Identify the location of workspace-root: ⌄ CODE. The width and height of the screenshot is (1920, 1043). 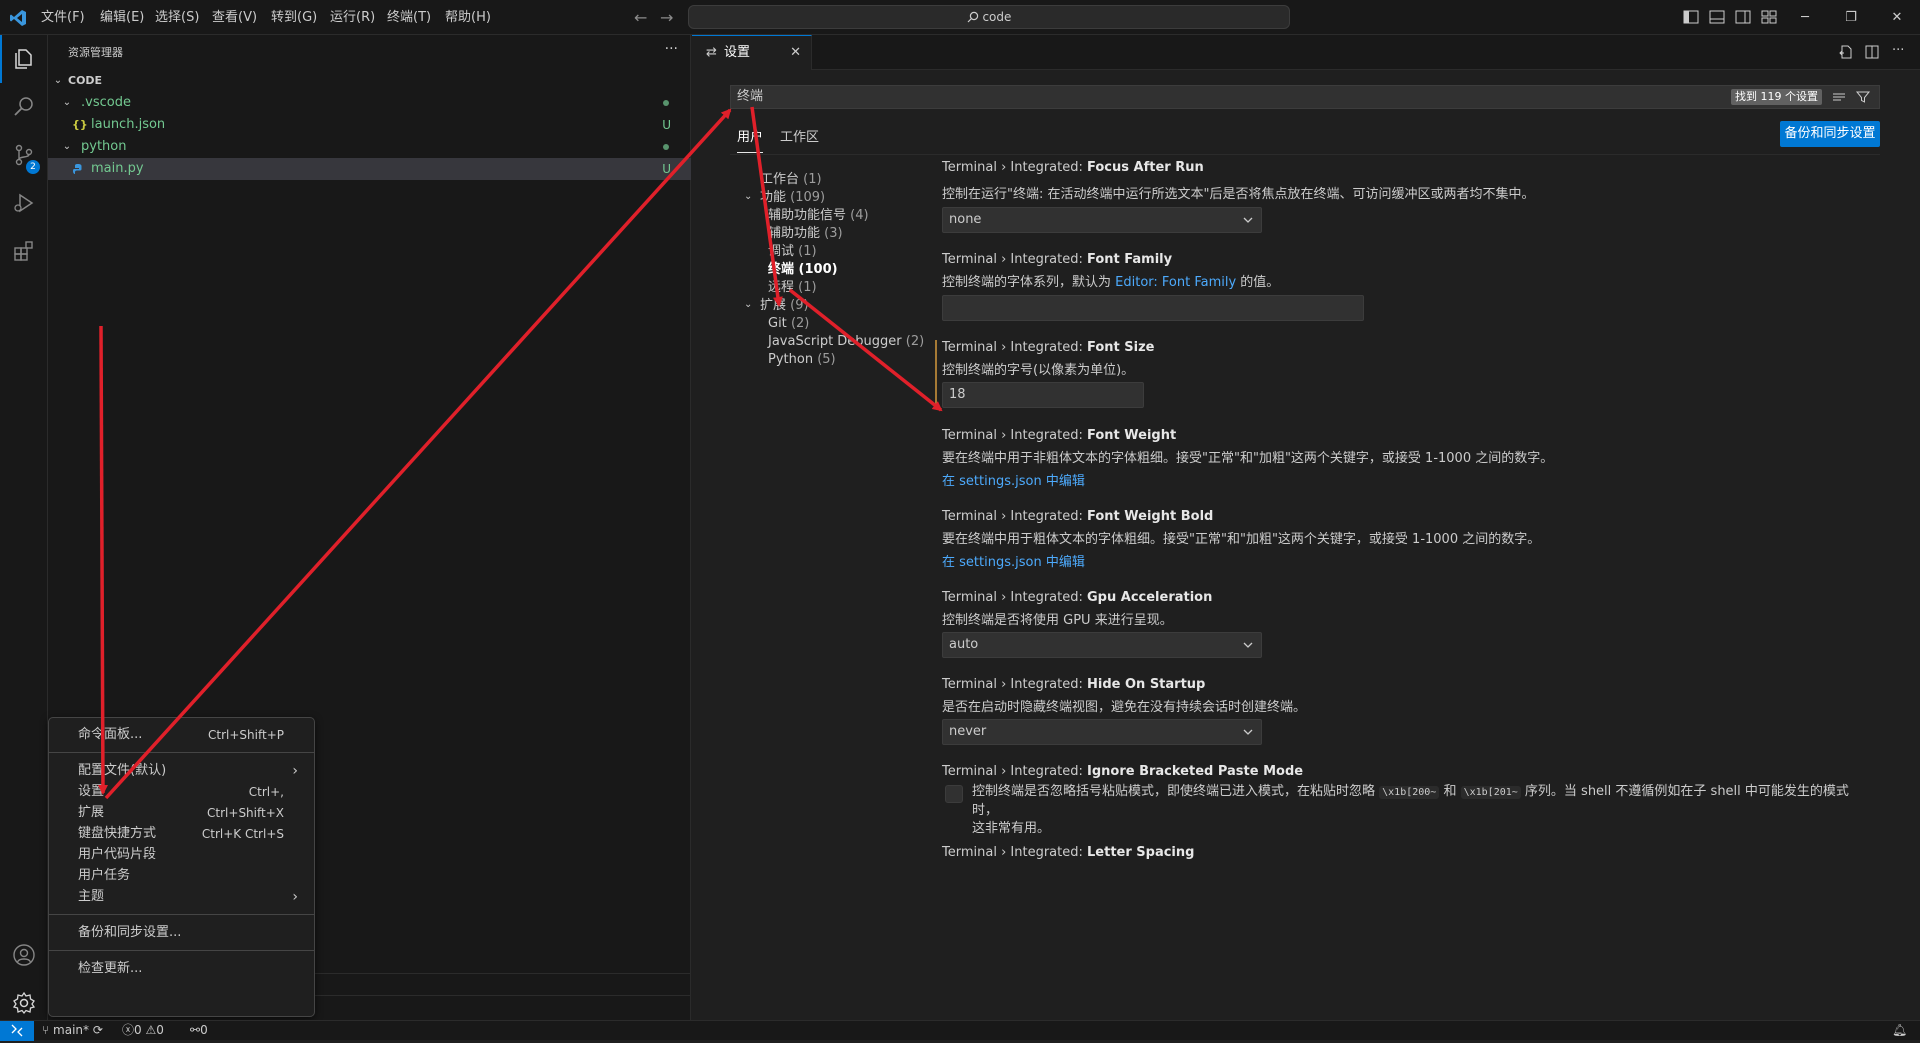
(369, 81).